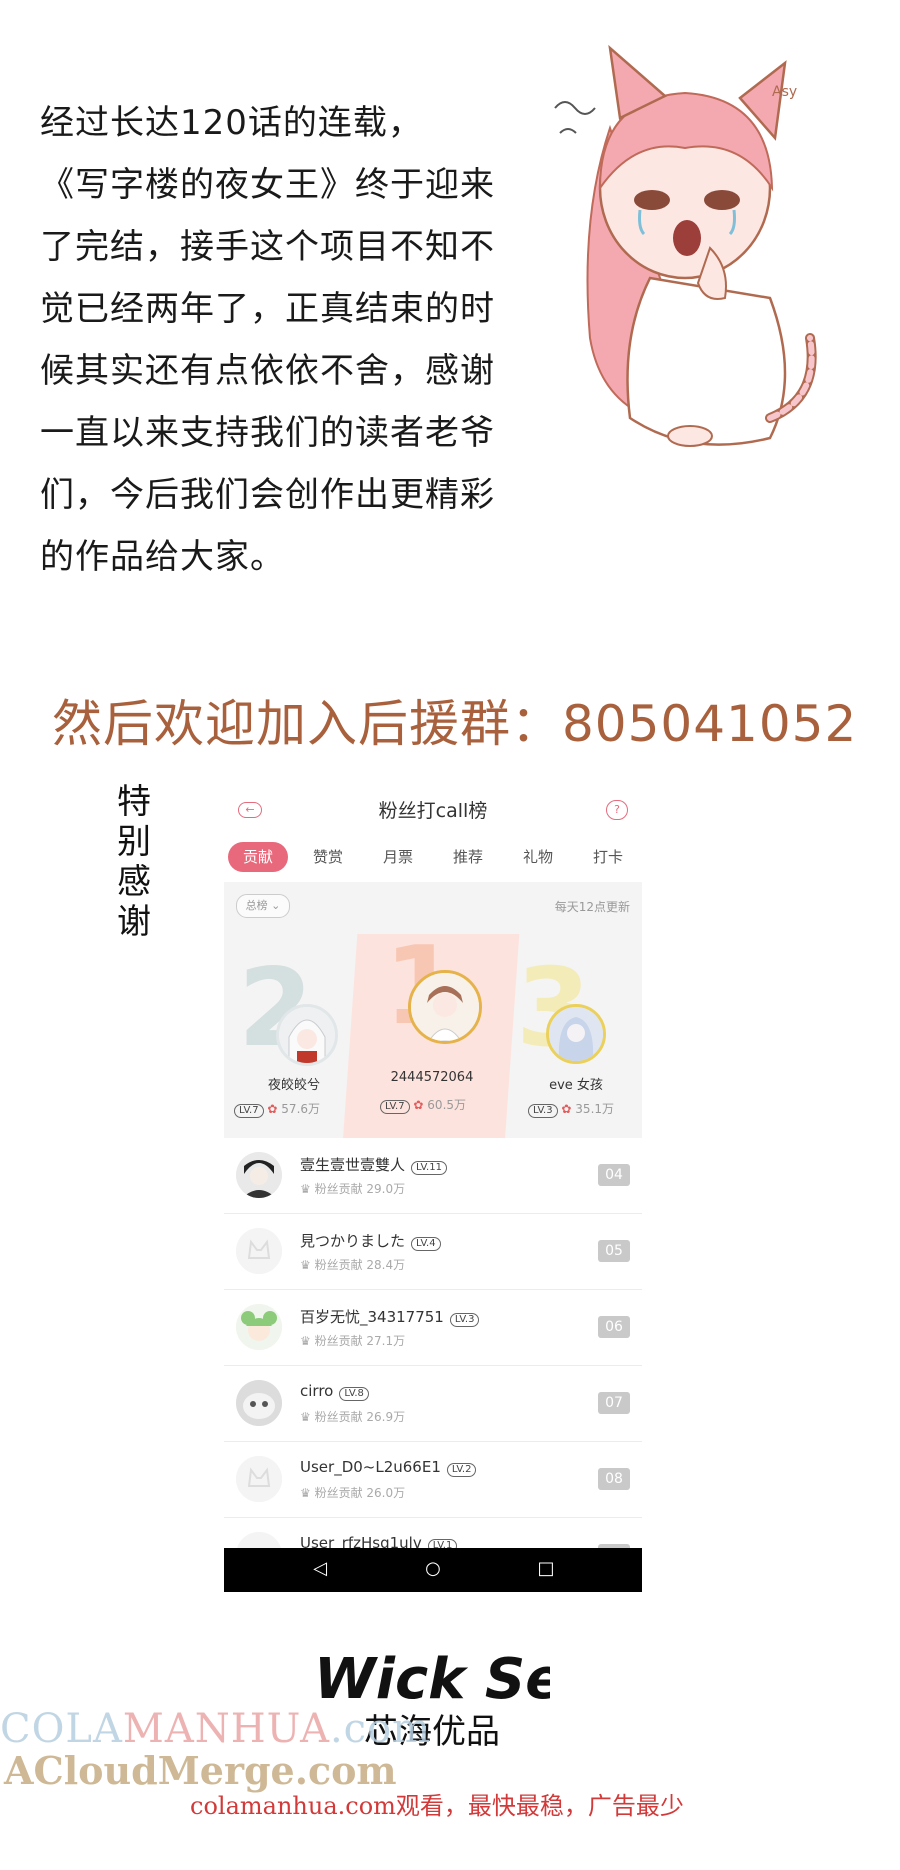 The height and width of the screenshot is (1870, 900). Describe the element at coordinates (267, 433) in the screenshot. I see `intro-line: 一直以来支持我们的读者老爷` at that location.